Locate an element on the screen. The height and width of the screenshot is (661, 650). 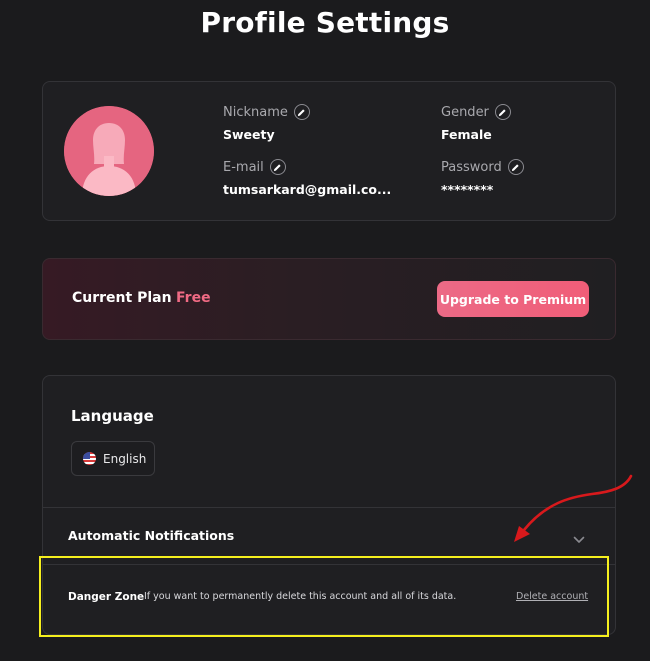
gender-value: Female is located at coordinates (466, 134).